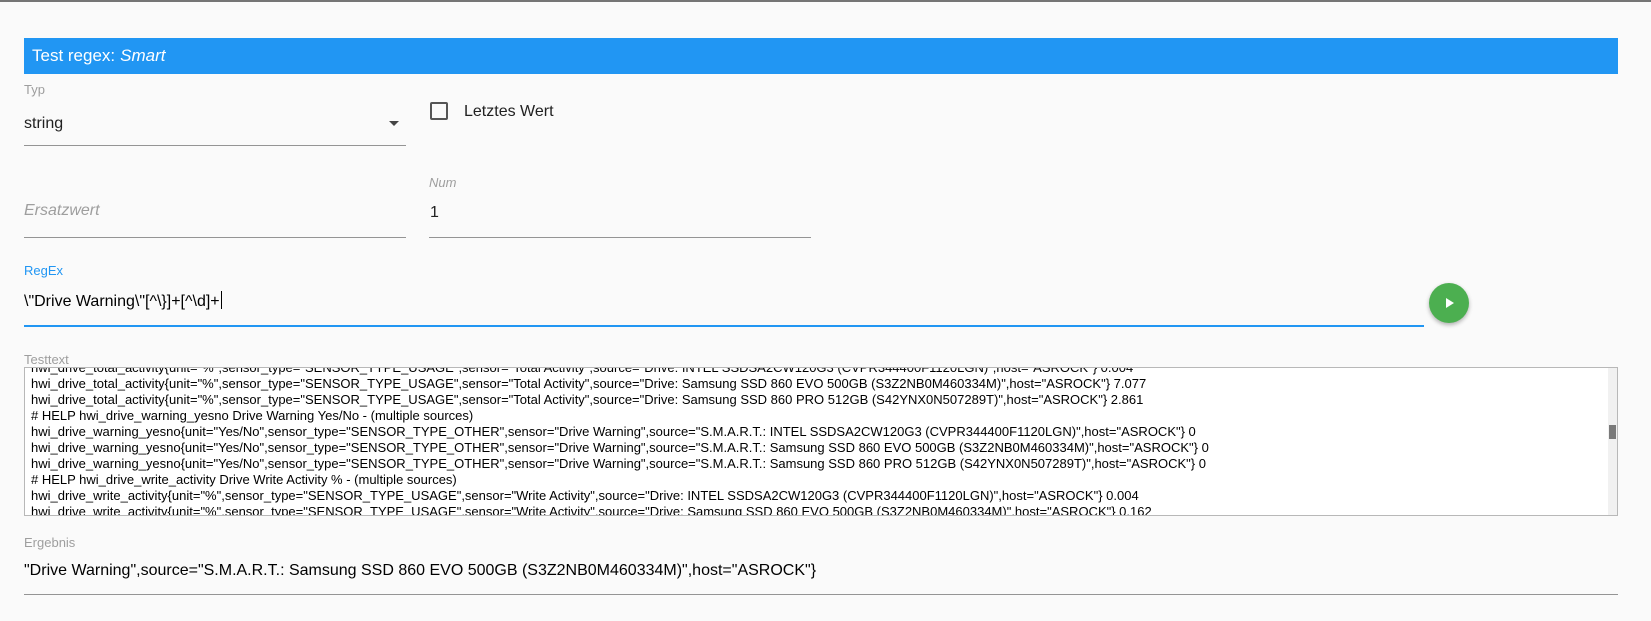 This screenshot has width=1651, height=621. What do you see at coordinates (620, 217) in the screenshot?
I see `num-input: 1` at bounding box center [620, 217].